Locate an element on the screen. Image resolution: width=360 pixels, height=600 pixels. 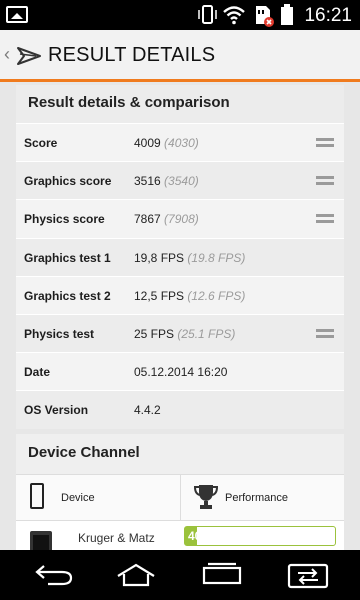
result-row-graphics-test-1: Graphics test 1 19,8 FPS (19.8 FPS) is located at coordinates (180, 256).